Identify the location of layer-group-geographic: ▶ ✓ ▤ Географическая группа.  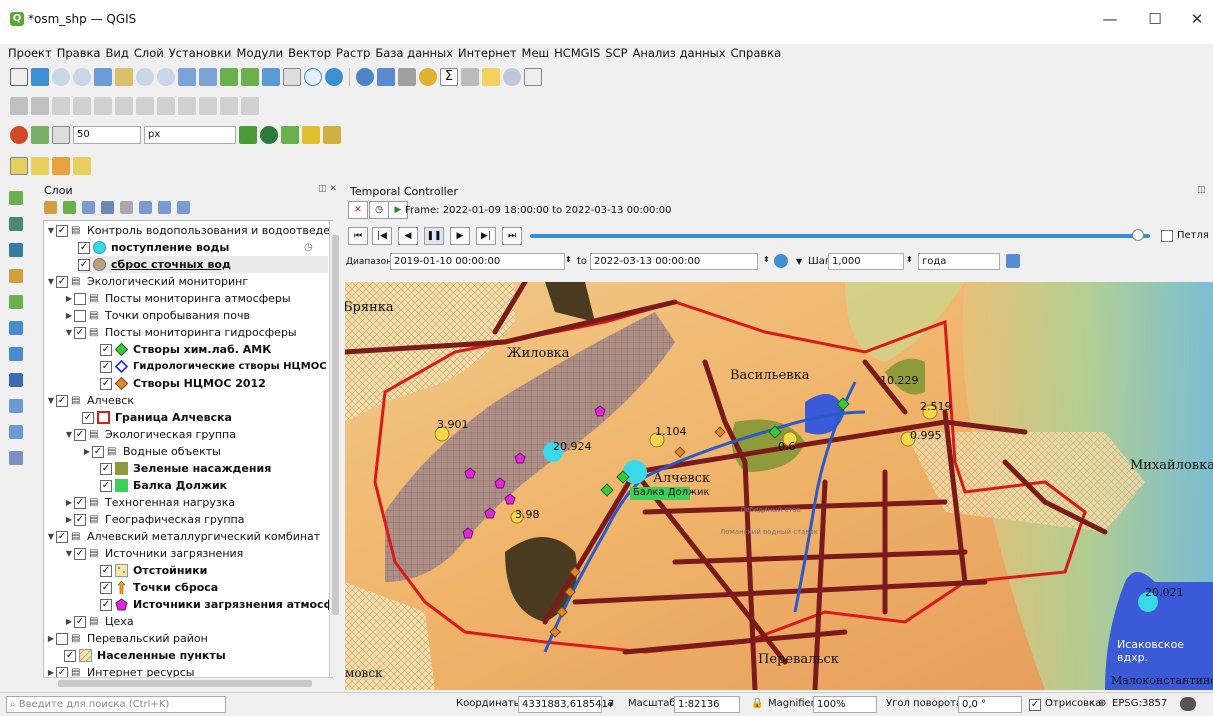
(154, 519).